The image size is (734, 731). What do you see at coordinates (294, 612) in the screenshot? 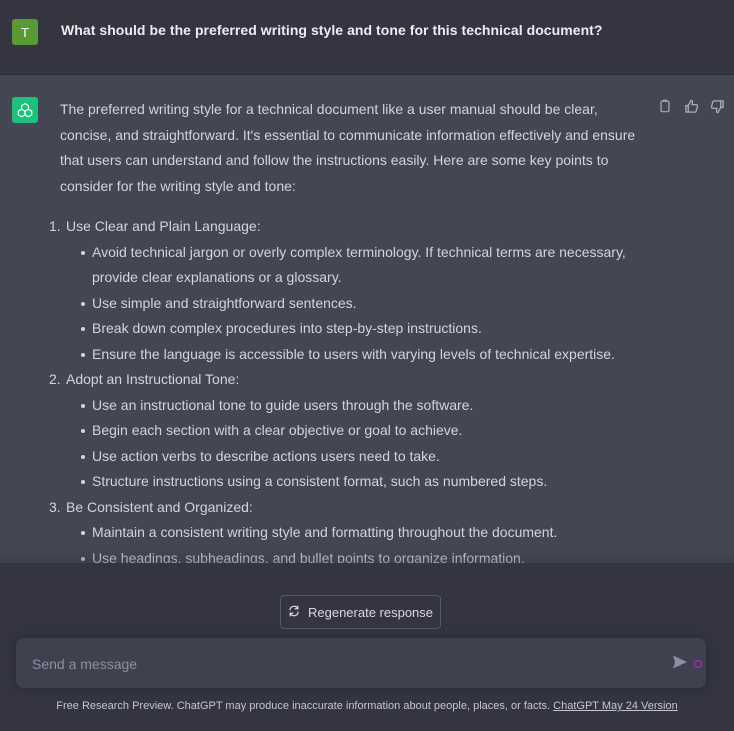
I see `refresh-icon` at bounding box center [294, 612].